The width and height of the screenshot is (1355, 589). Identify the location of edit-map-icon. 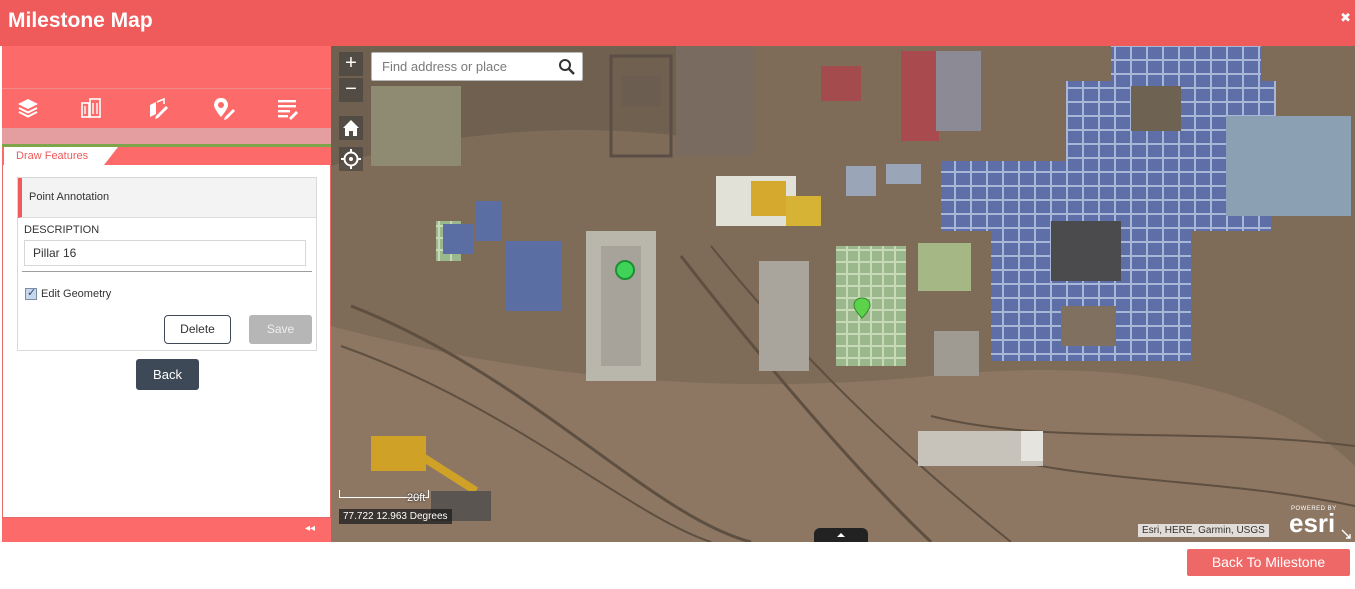
(157, 108).